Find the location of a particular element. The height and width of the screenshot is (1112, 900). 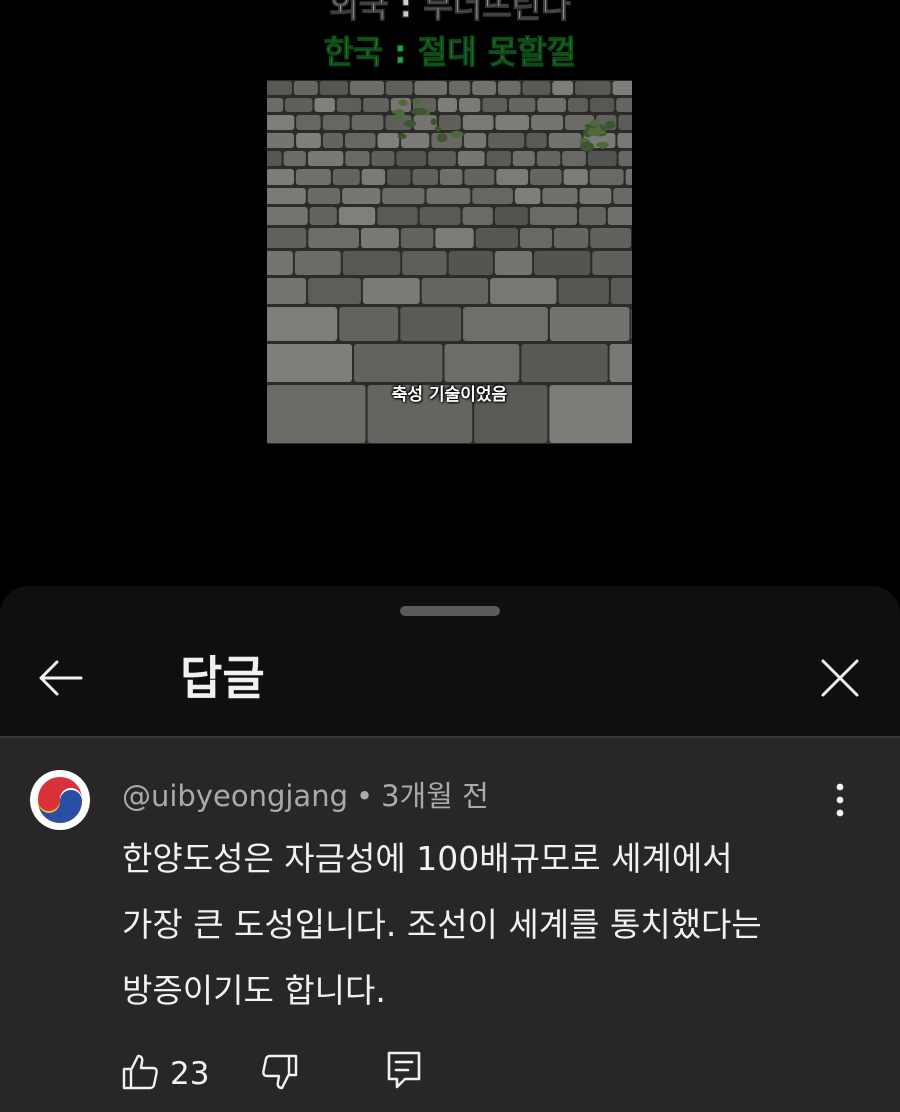

taegeuk-avatar-icon is located at coordinates (60, 800).